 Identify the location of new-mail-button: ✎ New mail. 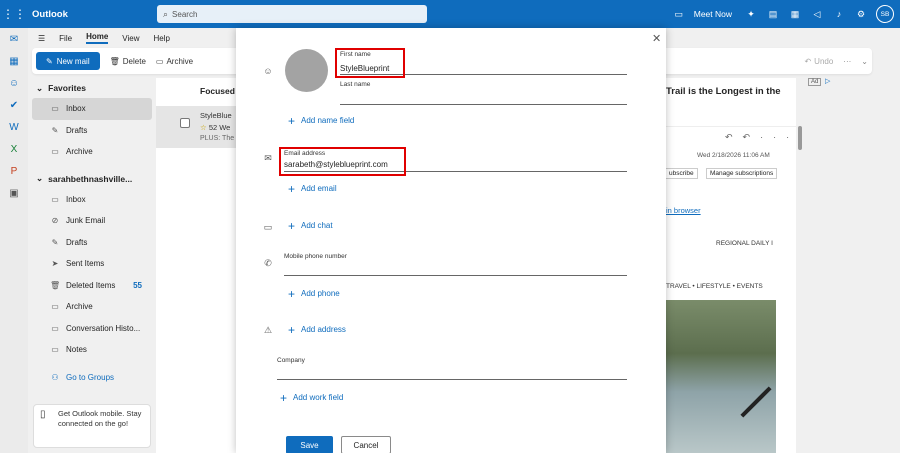
(68, 61).